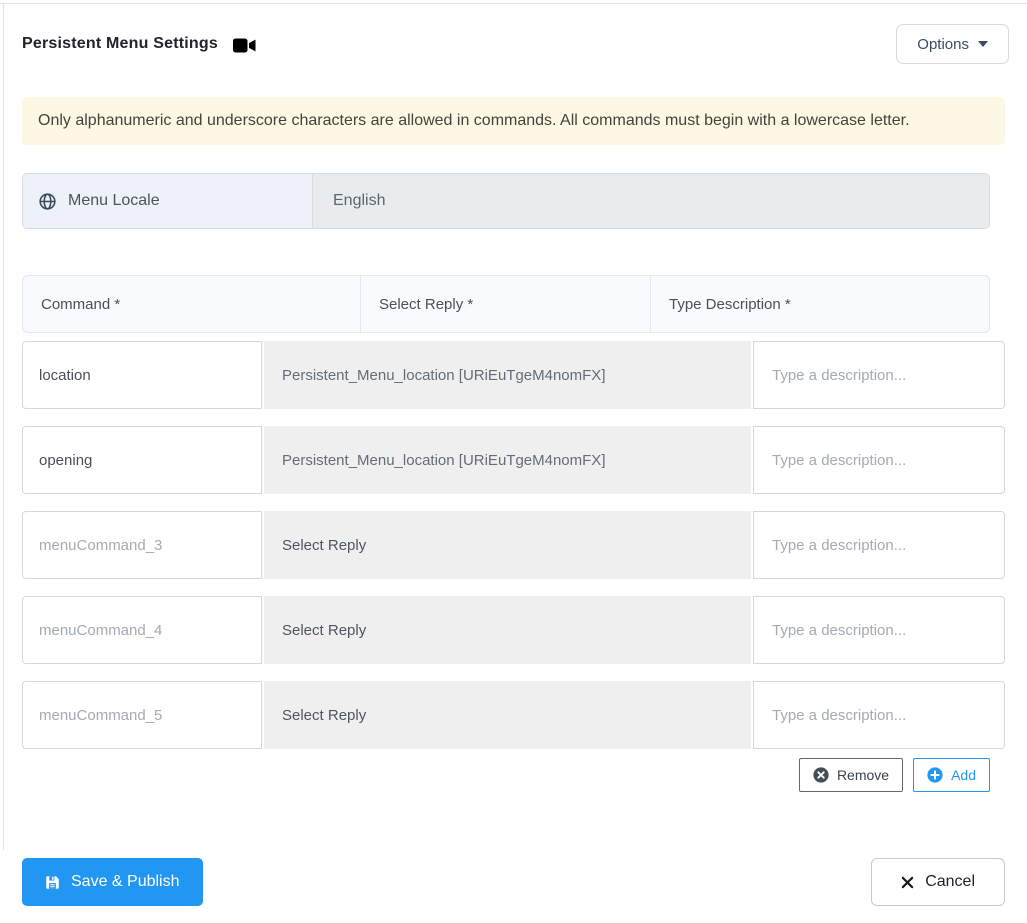 The width and height of the screenshot is (1027, 923). Describe the element at coordinates (120, 43) in the screenshot. I see `page-title: Persistent Menu Settings` at that location.